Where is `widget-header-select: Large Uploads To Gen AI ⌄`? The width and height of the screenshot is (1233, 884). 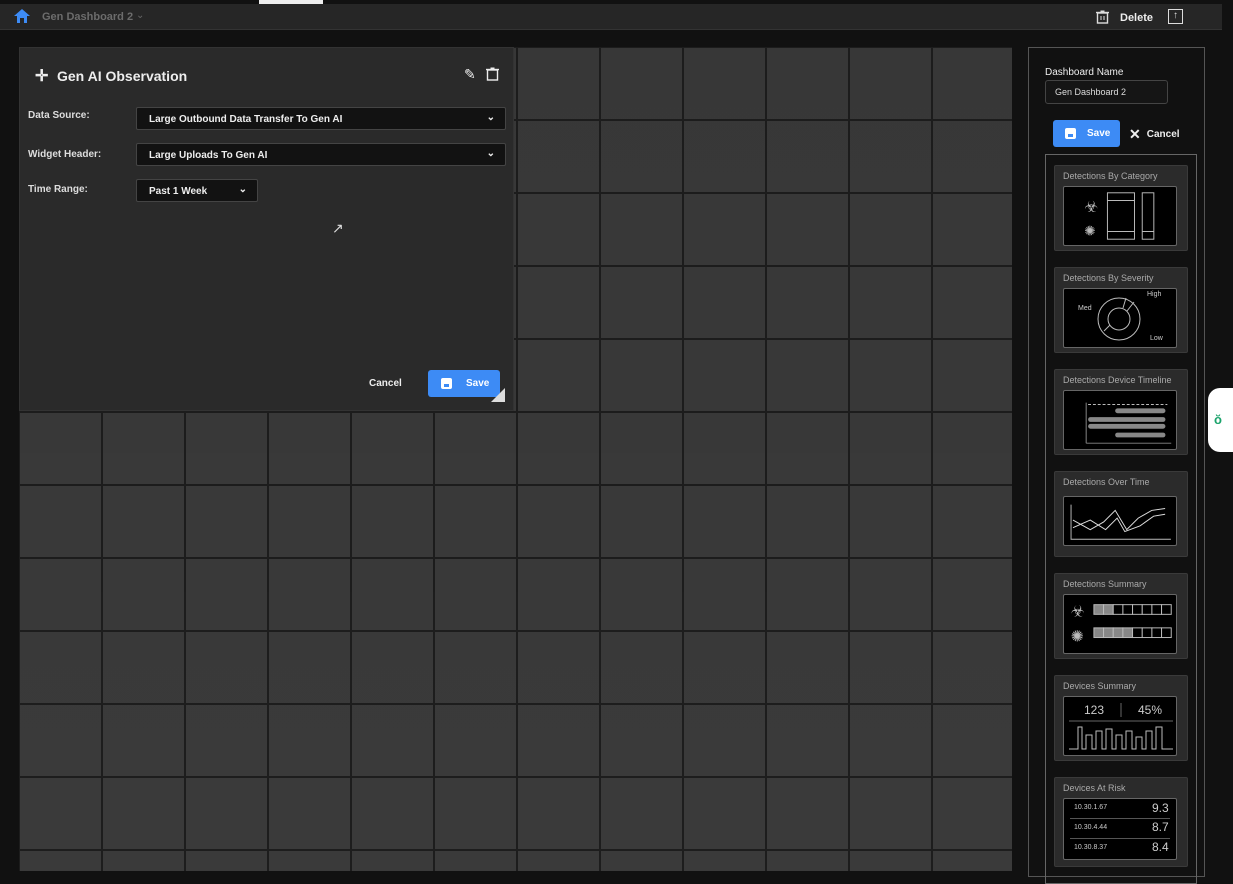 widget-header-select: Large Uploads To Gen AI ⌄ is located at coordinates (321, 154).